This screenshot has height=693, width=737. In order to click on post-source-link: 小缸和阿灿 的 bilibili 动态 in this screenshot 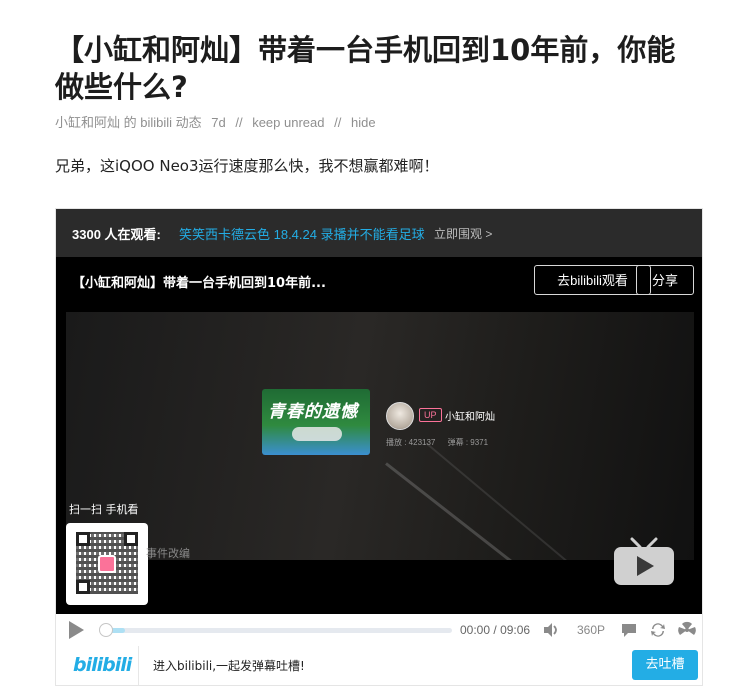, I will do `click(128, 122)`.